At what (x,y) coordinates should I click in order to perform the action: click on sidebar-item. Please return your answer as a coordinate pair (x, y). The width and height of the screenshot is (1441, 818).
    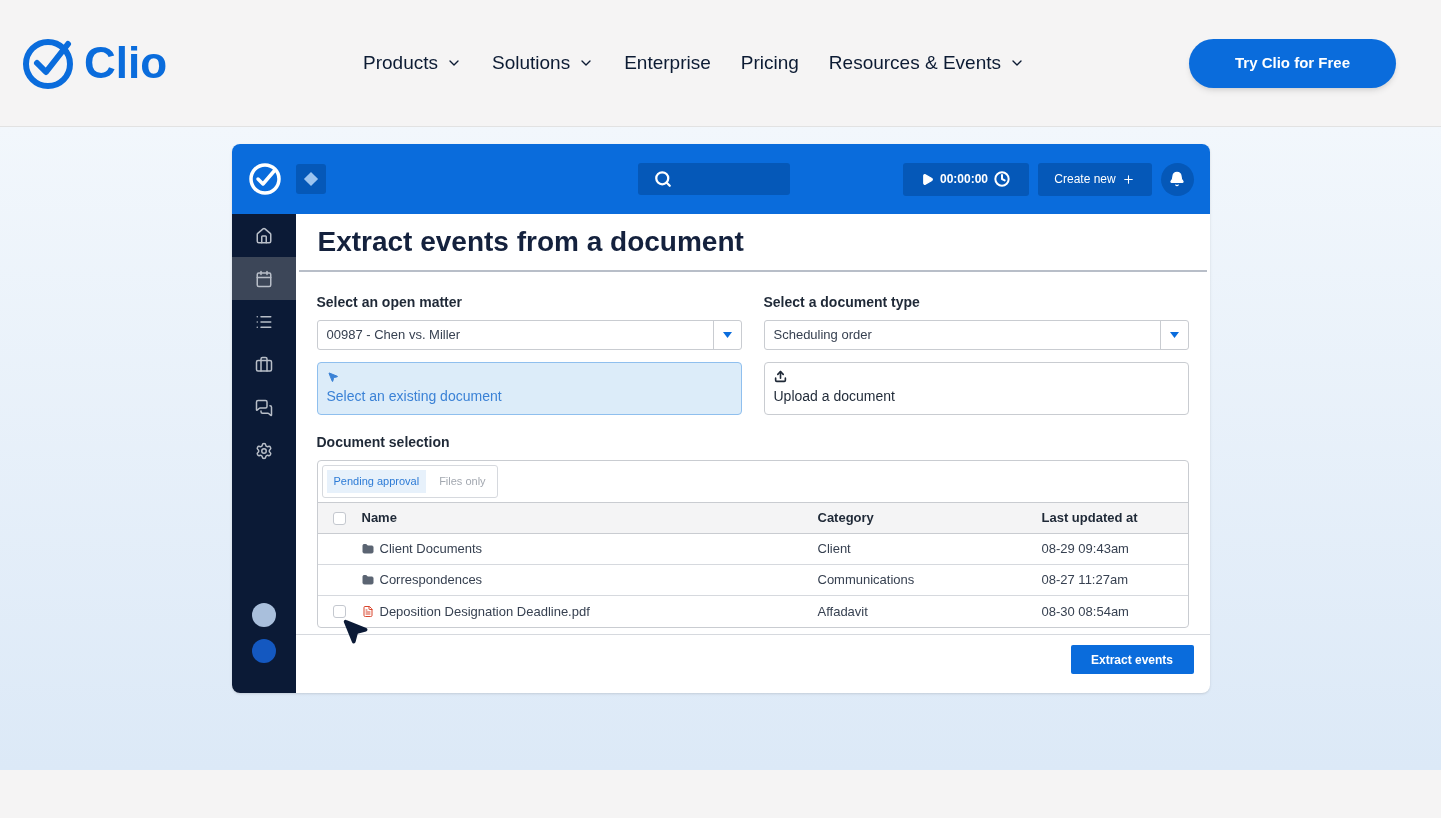
    Looking at the image, I should click on (263, 278).